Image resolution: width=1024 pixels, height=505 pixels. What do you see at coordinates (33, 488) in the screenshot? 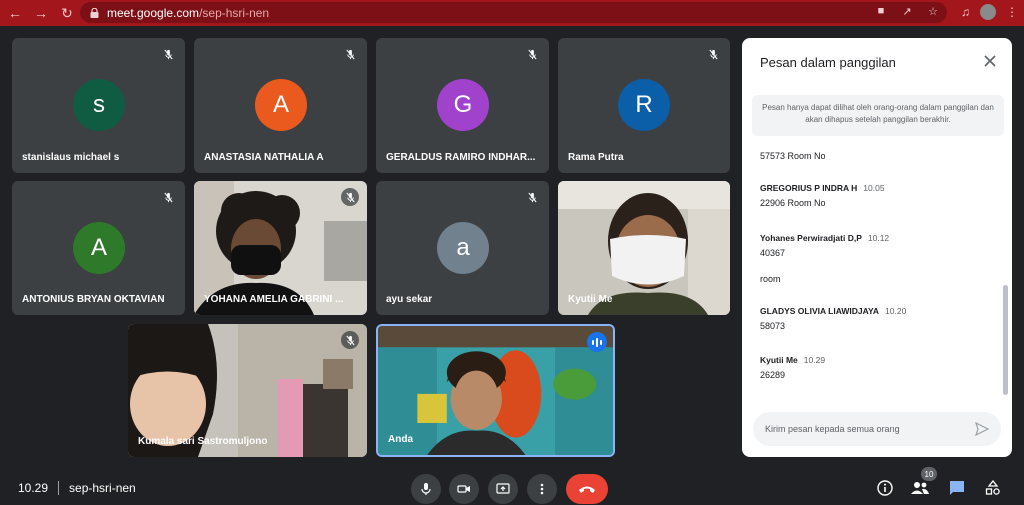
I see `clock-time: 10.29` at bounding box center [33, 488].